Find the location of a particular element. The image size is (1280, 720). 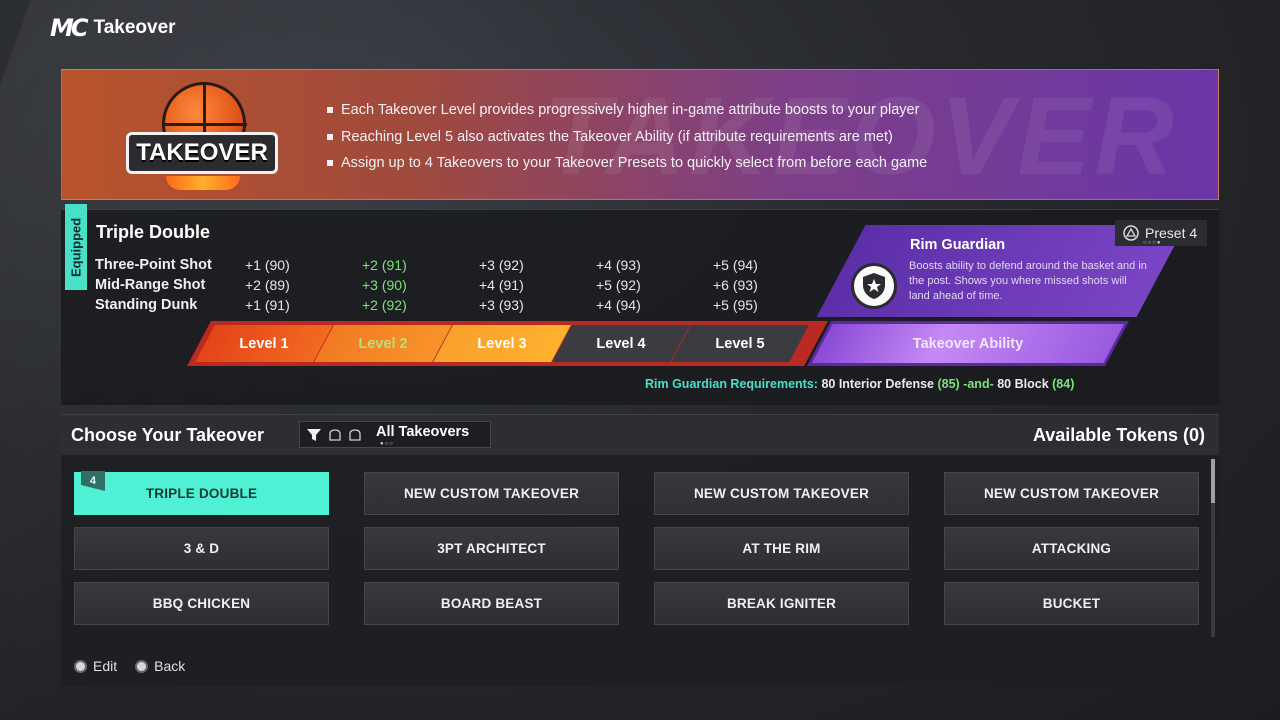

preset-selector: Preset 4 ○○○● is located at coordinates (1161, 233).